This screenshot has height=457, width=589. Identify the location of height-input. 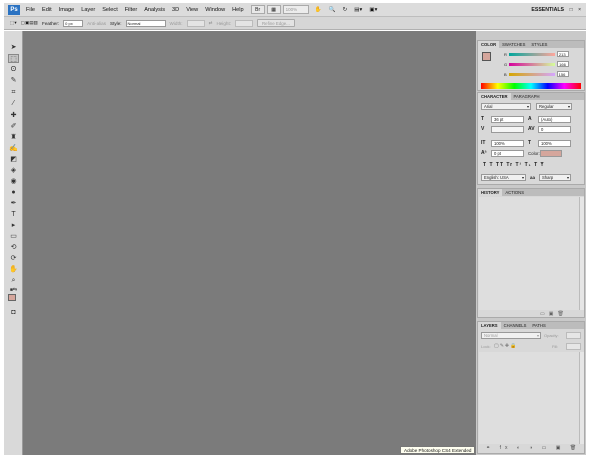
(244, 23).